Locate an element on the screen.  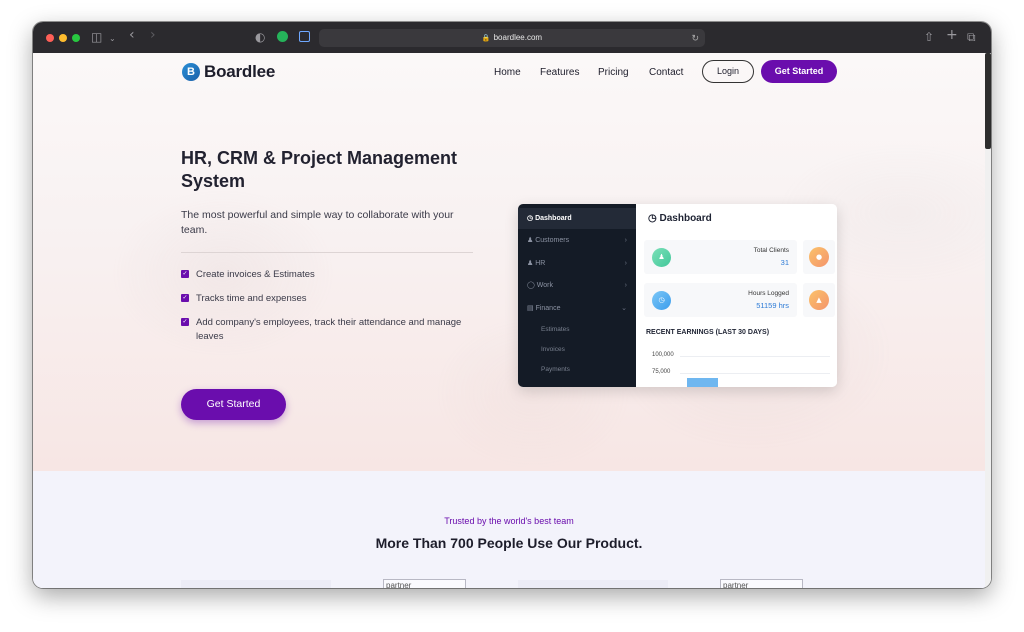
lock-icon: 🔒 is located at coordinates (486, 38).